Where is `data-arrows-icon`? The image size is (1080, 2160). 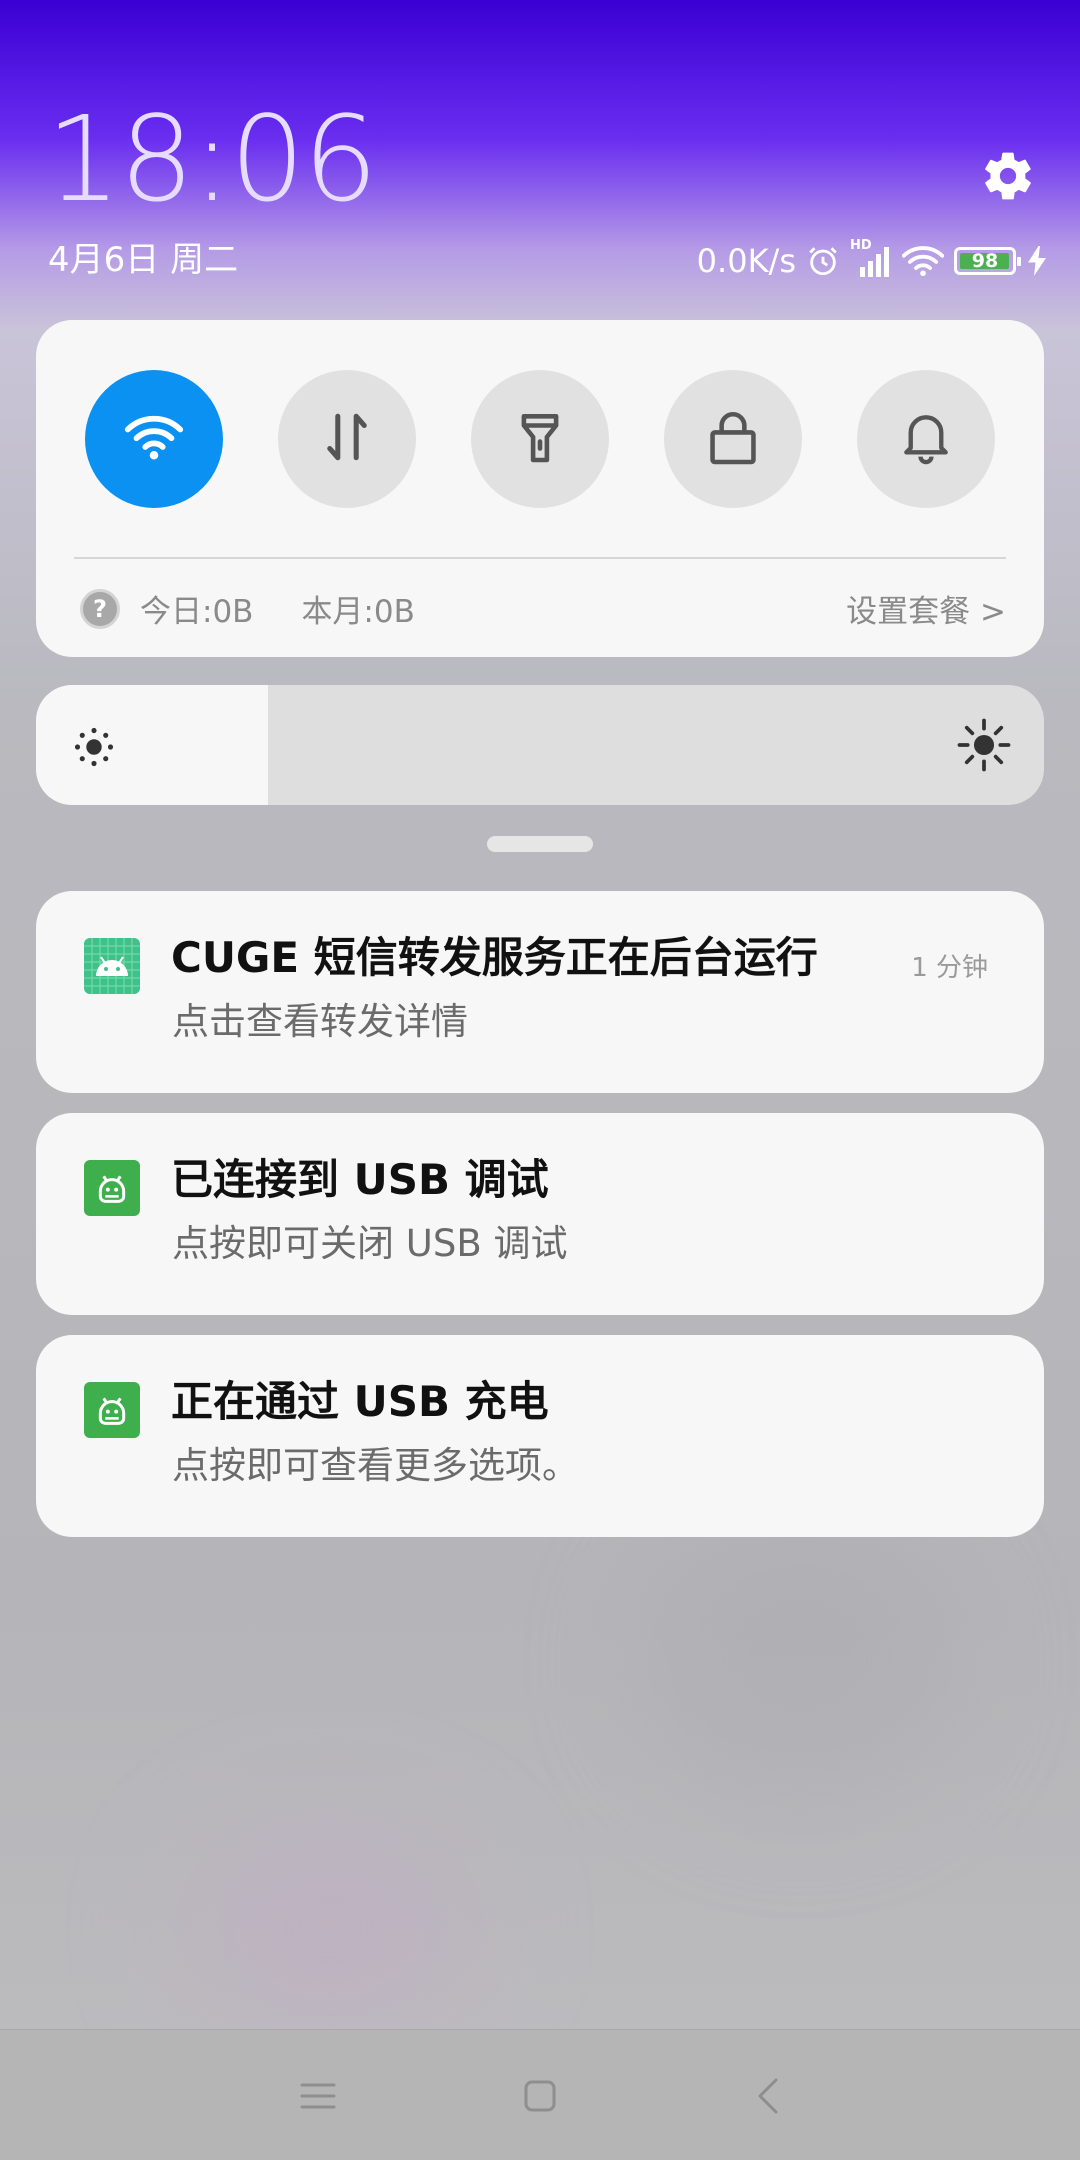
data-arrows-icon is located at coordinates (347, 439).